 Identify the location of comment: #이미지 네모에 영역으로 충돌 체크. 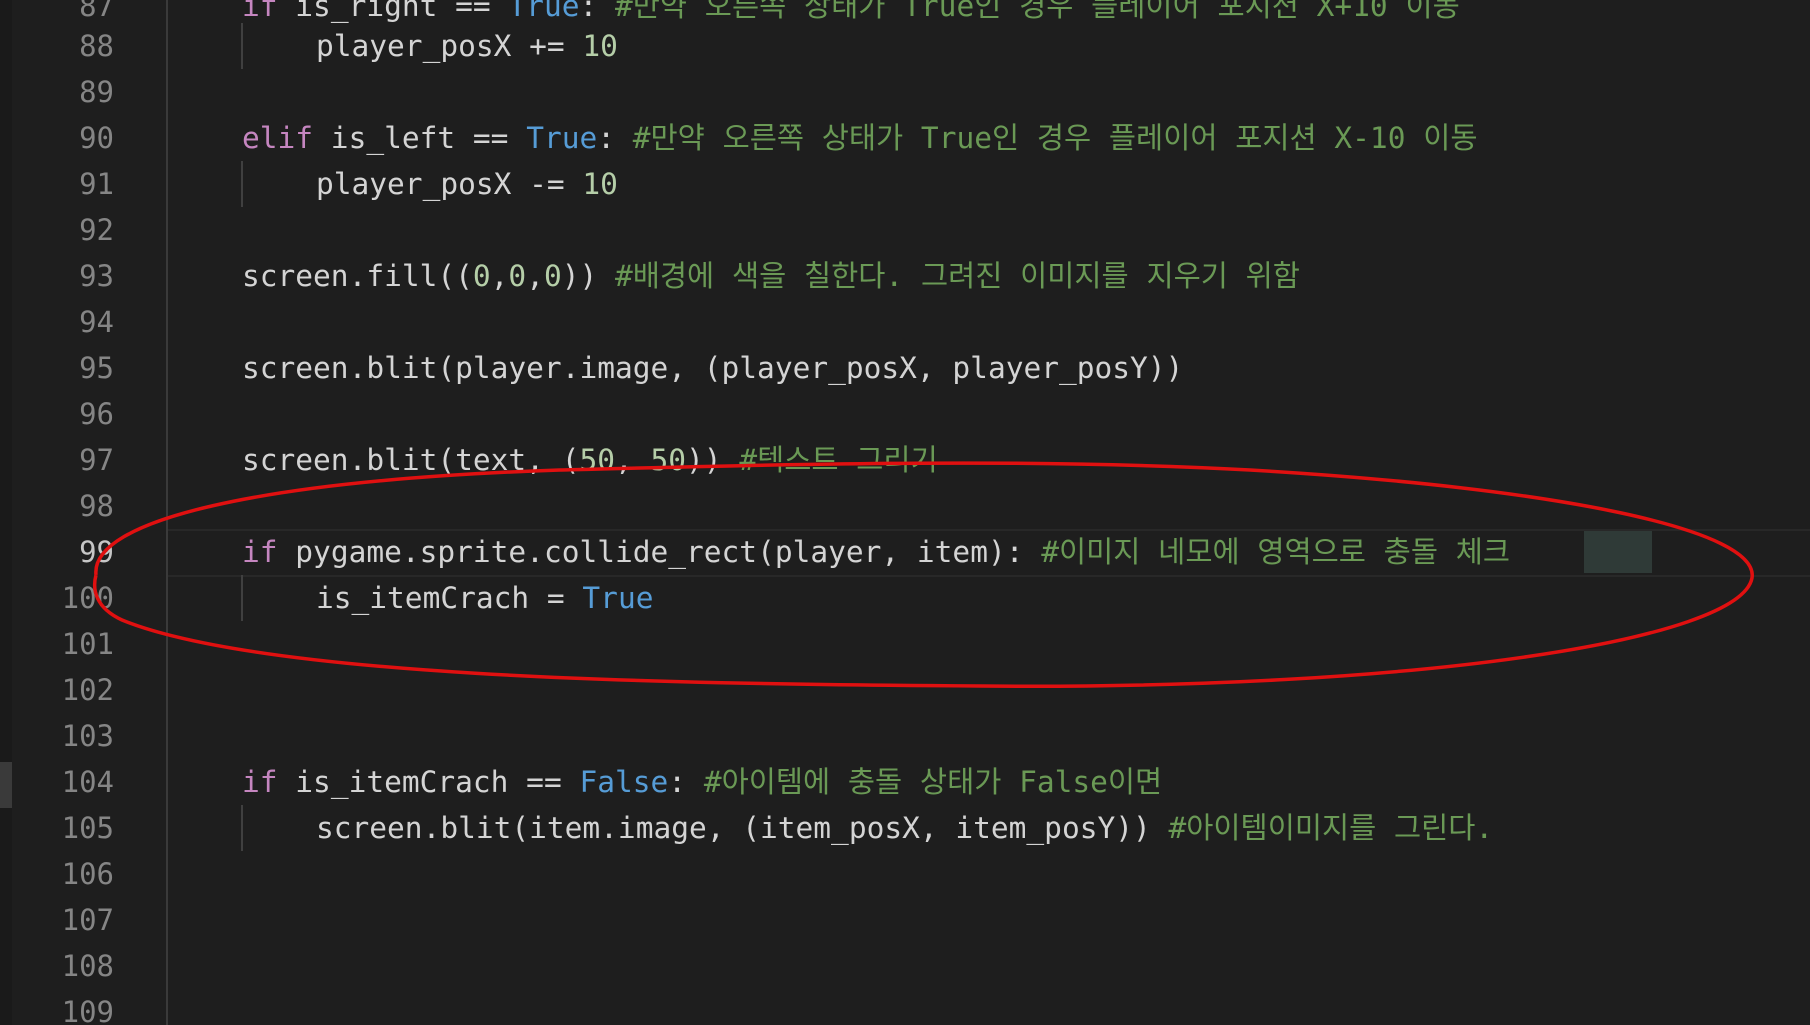
(1275, 552).